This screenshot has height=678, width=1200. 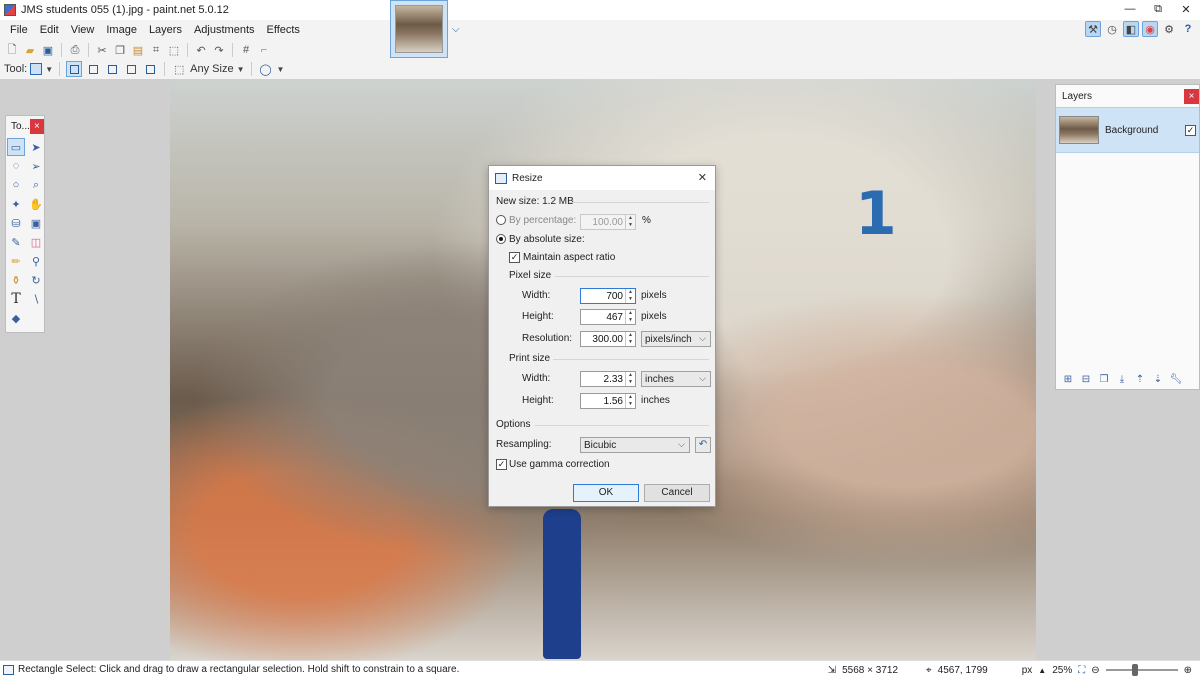 What do you see at coordinates (1191, 96) in the screenshot?
I see `layers-window-close-button: ×` at bounding box center [1191, 96].